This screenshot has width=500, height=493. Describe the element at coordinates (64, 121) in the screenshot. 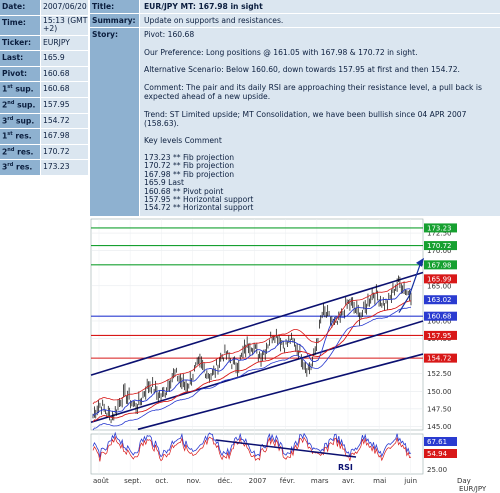

I see `info-value: 154.72` at that location.